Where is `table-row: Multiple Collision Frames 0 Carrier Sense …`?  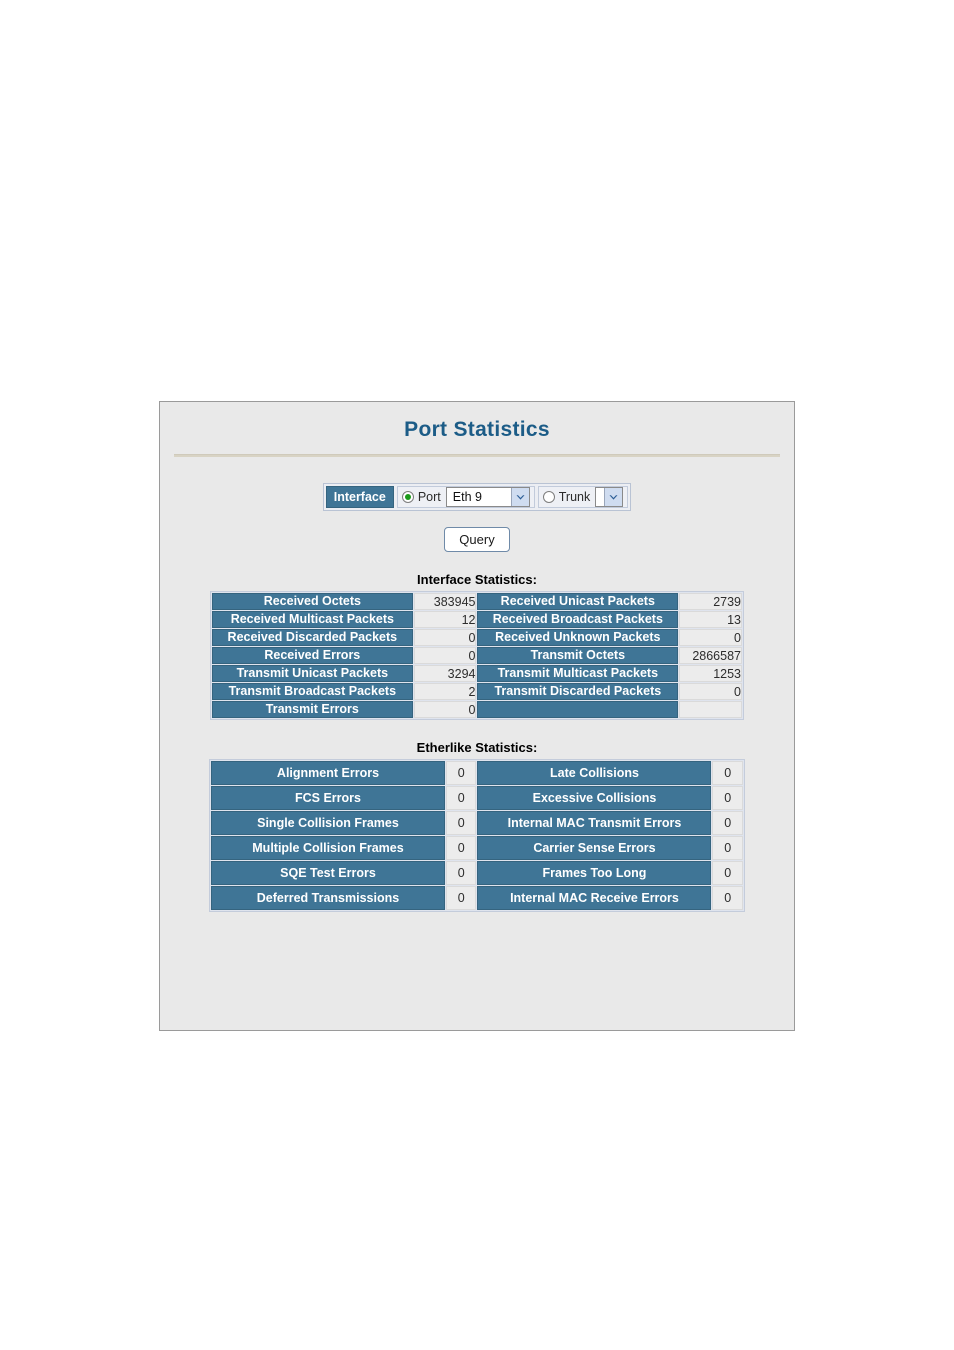
table-row: Multiple Collision Frames 0 Carrier Sense … is located at coordinates (477, 848).